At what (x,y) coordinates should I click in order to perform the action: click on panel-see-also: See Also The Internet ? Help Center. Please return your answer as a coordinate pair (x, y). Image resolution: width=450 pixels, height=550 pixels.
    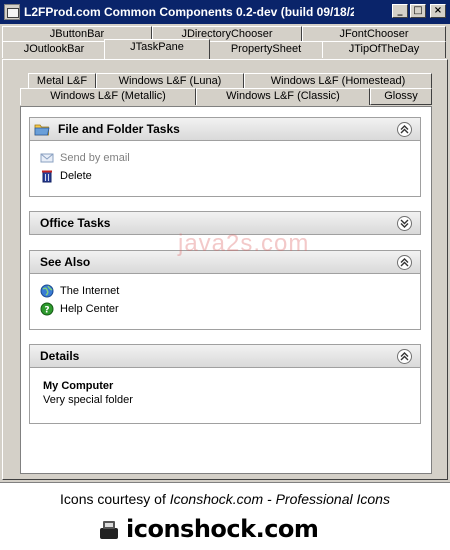
    Looking at the image, I should click on (225, 290).